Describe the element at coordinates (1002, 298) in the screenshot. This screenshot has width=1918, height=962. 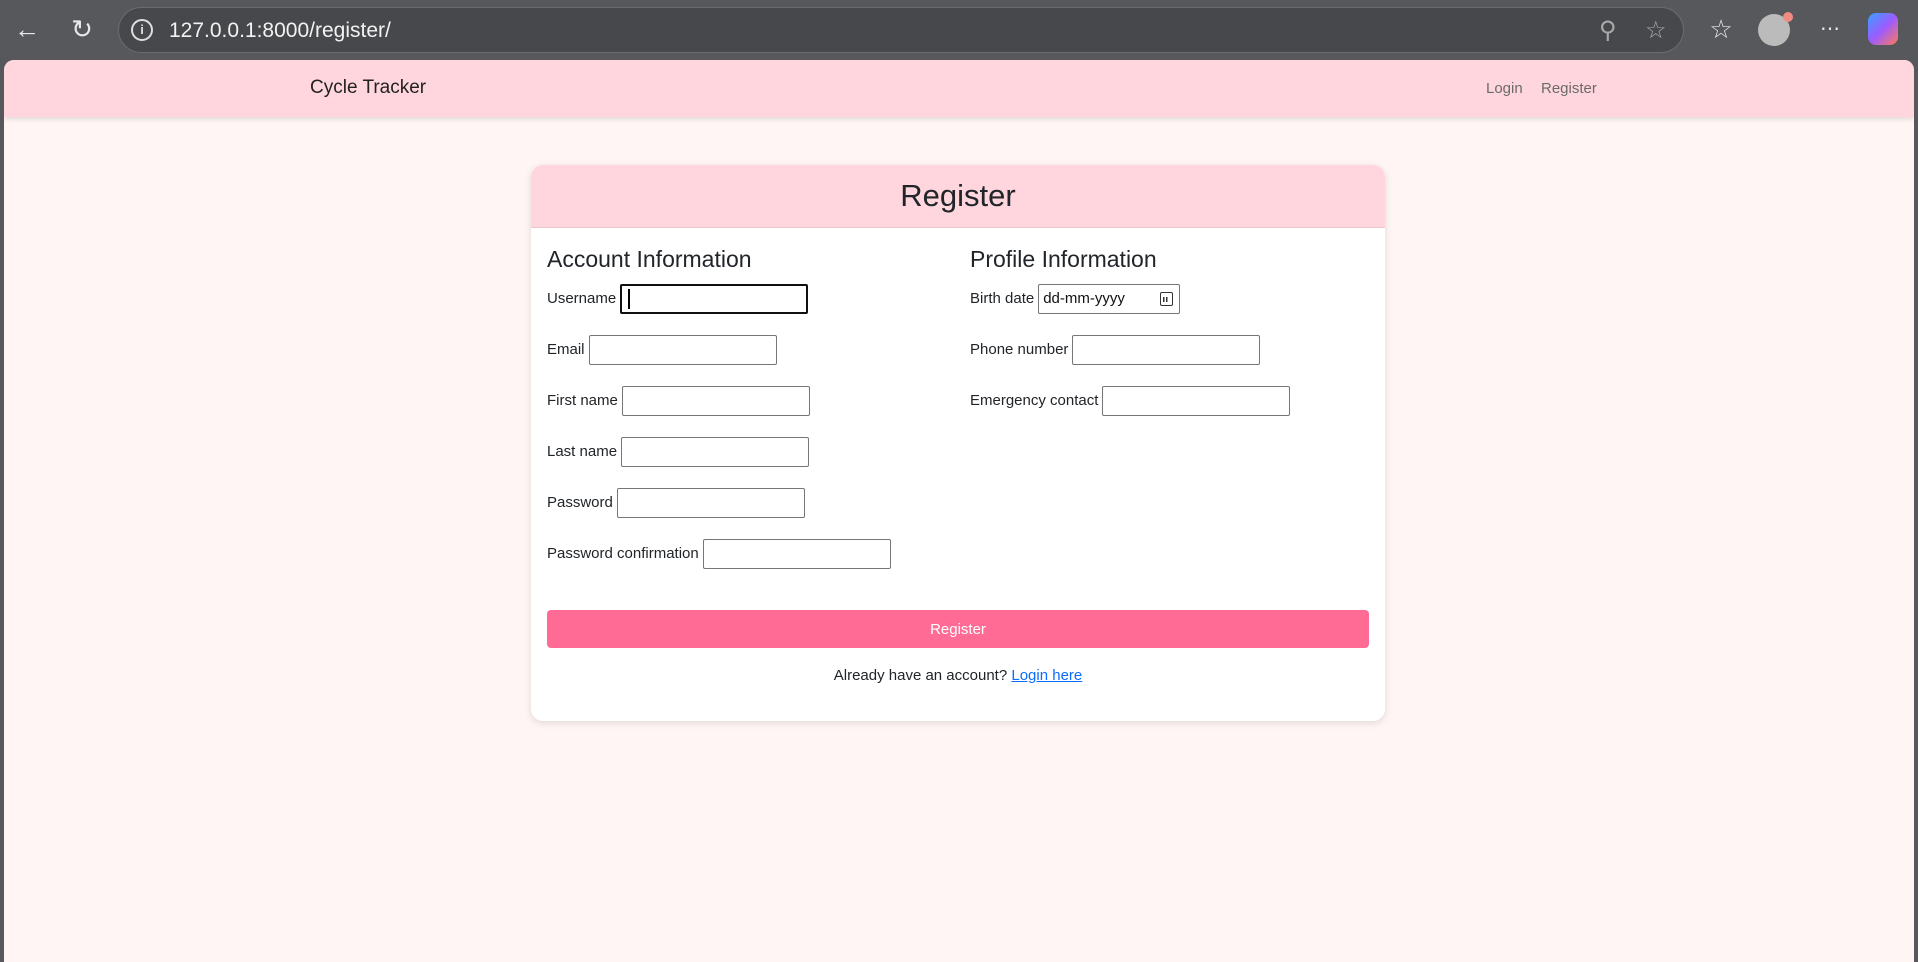
I see `birth-date-label: Birth date` at that location.